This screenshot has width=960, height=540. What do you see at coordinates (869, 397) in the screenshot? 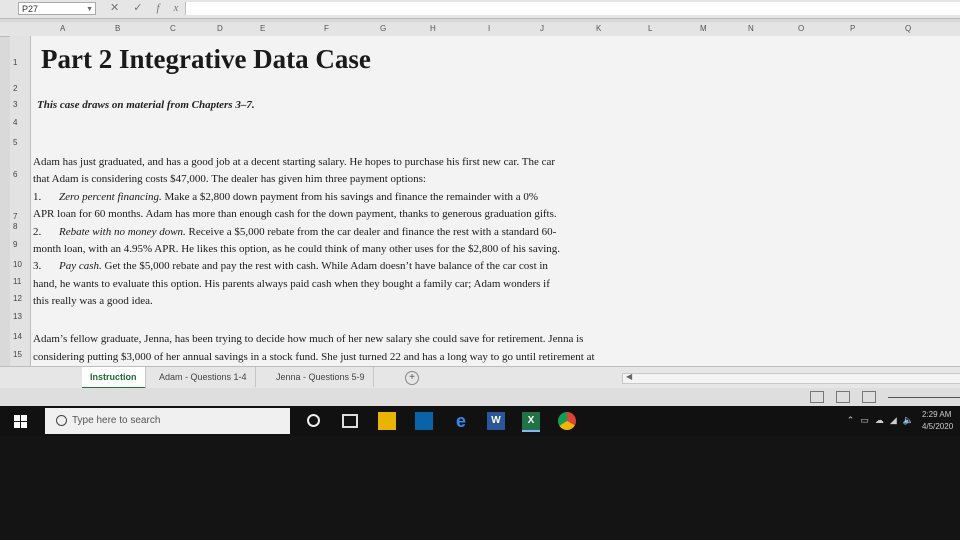
I see `page-break-icon` at bounding box center [869, 397].